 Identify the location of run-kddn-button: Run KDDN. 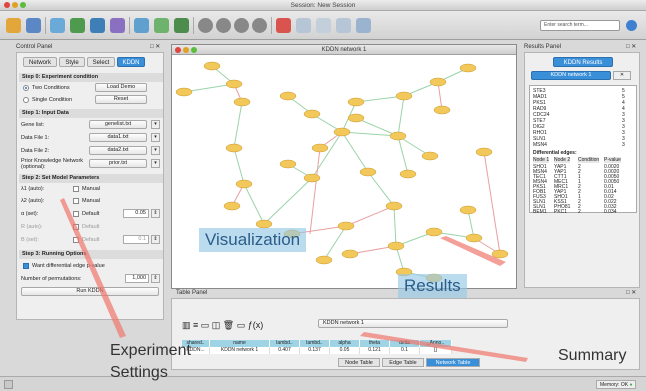
(90, 291).